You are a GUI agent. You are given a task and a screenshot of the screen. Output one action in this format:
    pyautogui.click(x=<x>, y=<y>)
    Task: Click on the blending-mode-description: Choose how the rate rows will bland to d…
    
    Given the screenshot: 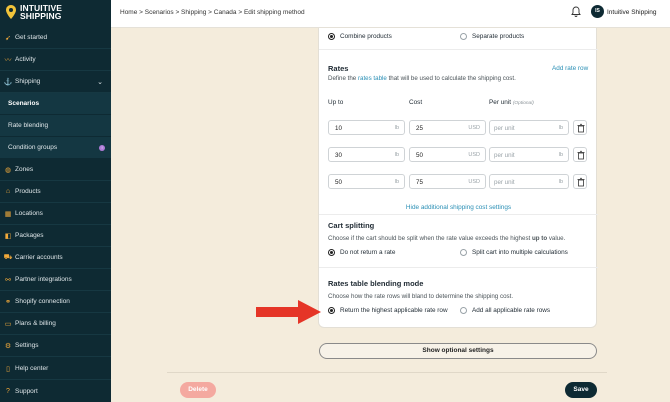 What is the action you would take?
    pyautogui.click(x=421, y=296)
    